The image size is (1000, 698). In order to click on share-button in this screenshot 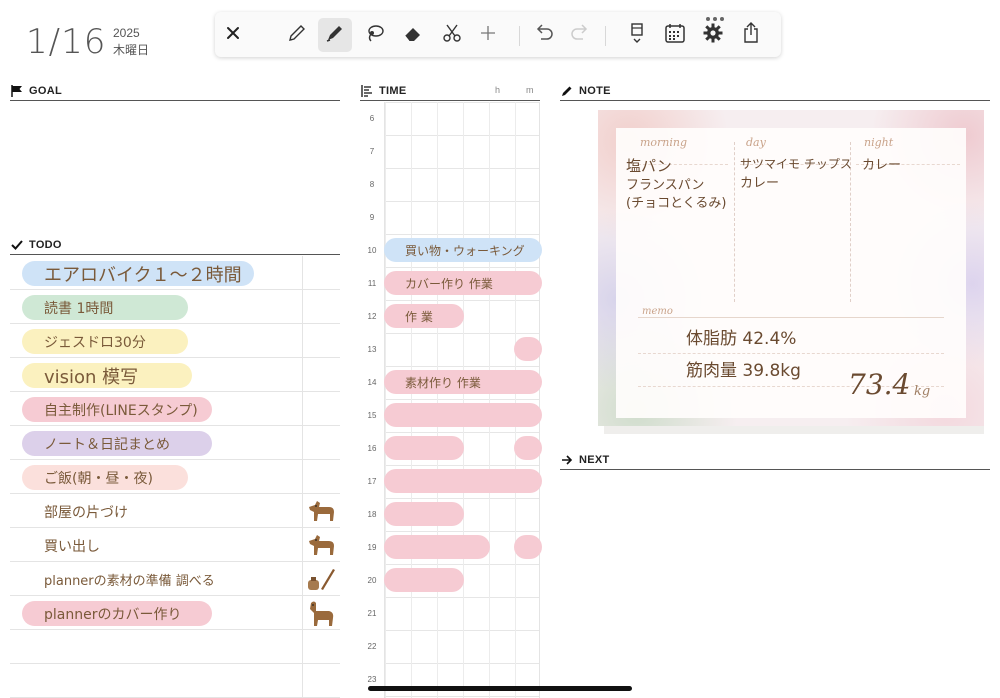, I will do `click(751, 35)`.